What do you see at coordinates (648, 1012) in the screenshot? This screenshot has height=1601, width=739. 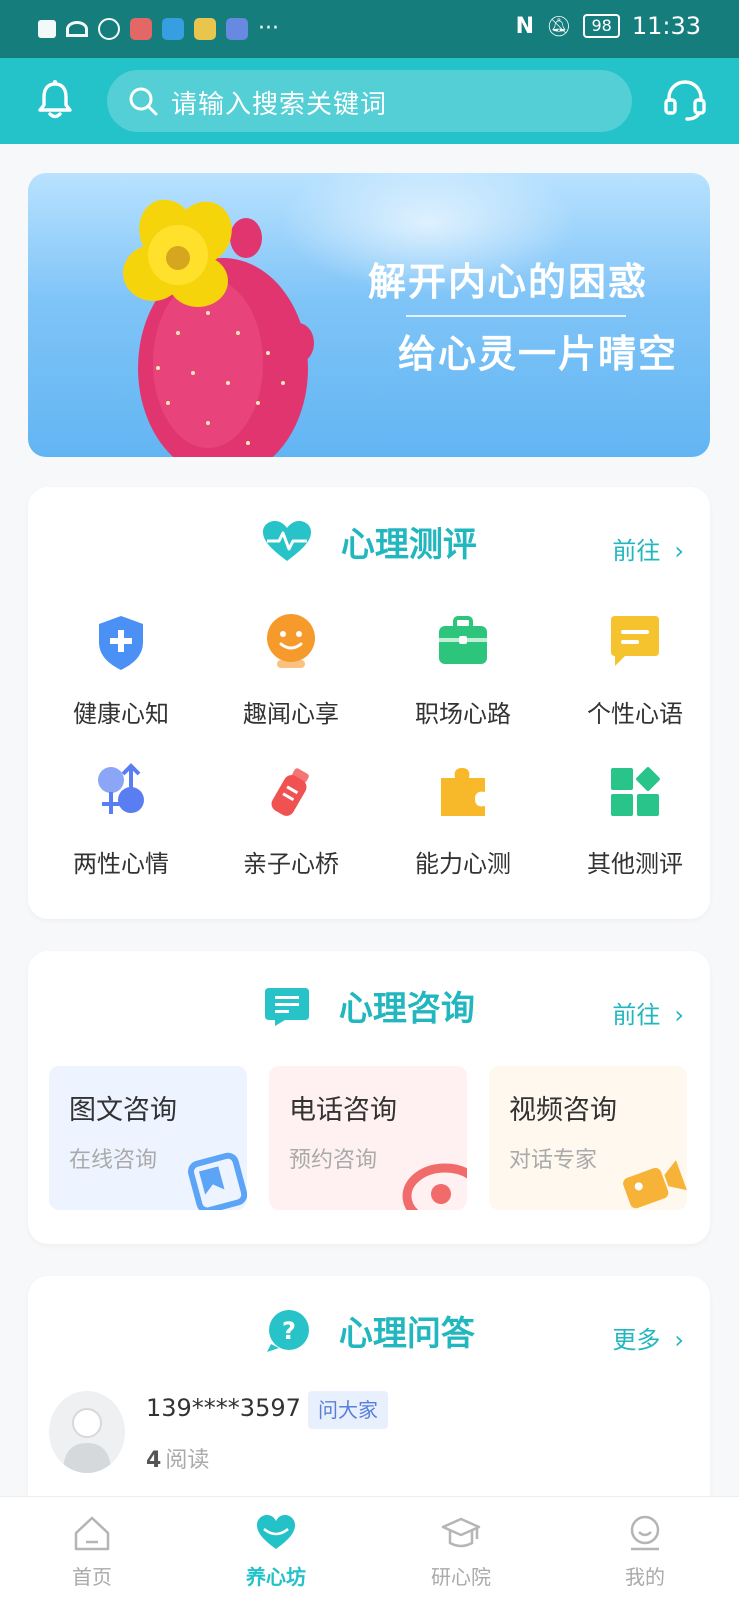 I see `consultation-goto-link: 前往 ›` at bounding box center [648, 1012].